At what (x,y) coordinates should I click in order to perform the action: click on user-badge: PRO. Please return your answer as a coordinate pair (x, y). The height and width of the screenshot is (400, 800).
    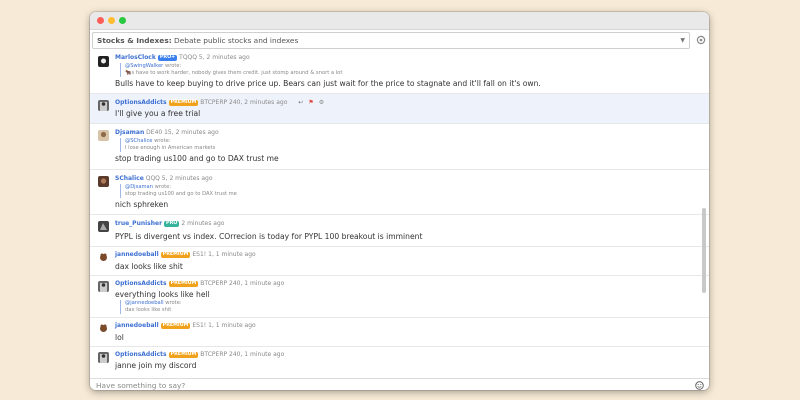
    Looking at the image, I should click on (172, 224).